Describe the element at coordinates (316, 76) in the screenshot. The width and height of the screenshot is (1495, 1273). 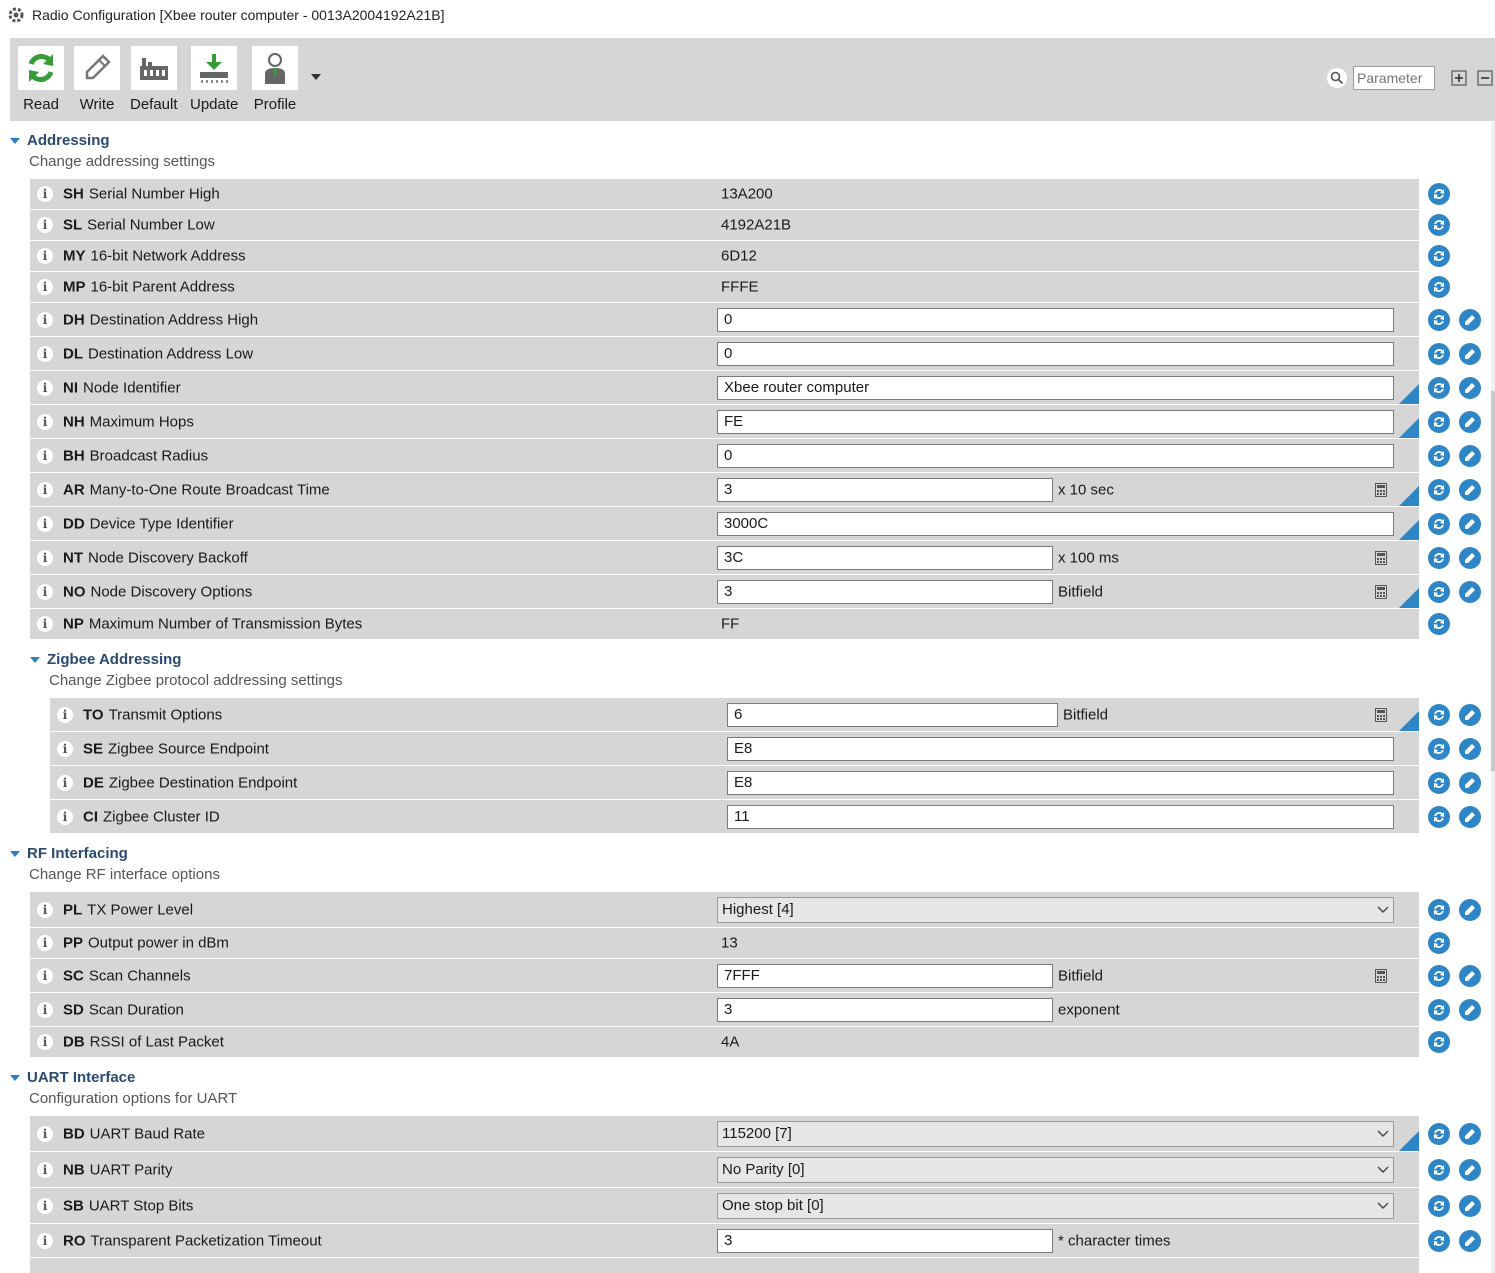
I see `profile-dropdown-icon` at that location.